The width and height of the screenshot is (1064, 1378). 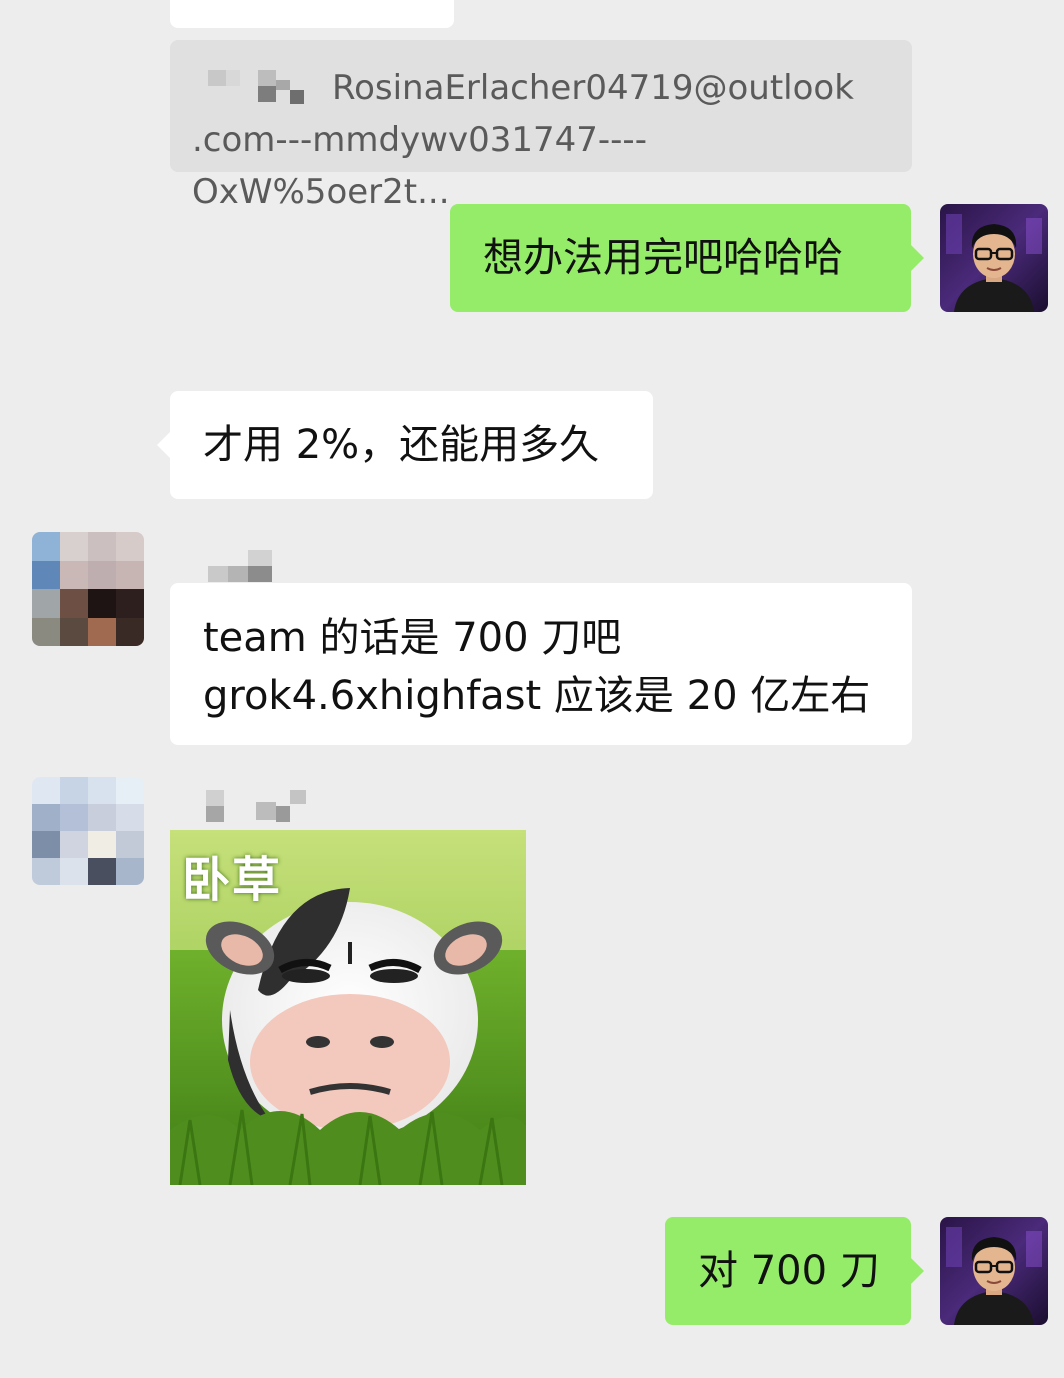 I want to click on quote-line-1: RosinaErlacher04719@outlook, so click(x=540, y=88).